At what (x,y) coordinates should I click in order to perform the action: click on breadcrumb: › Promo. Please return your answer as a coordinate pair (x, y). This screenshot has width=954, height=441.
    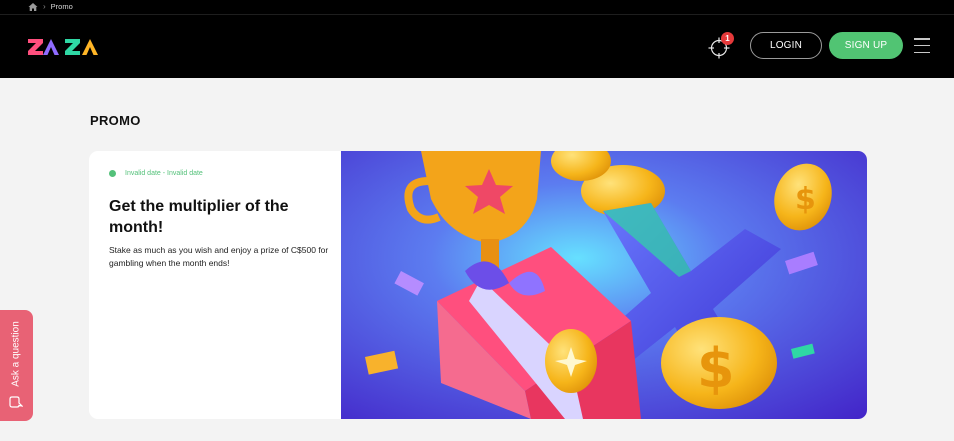
    Looking at the image, I should click on (477, 7).